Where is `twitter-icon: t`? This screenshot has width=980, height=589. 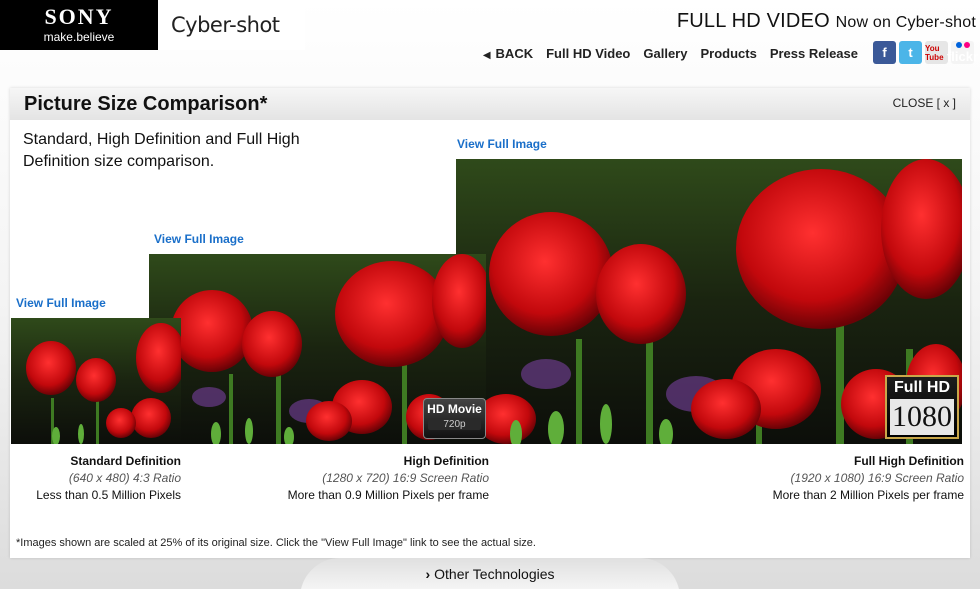
twitter-icon: t is located at coordinates (910, 52).